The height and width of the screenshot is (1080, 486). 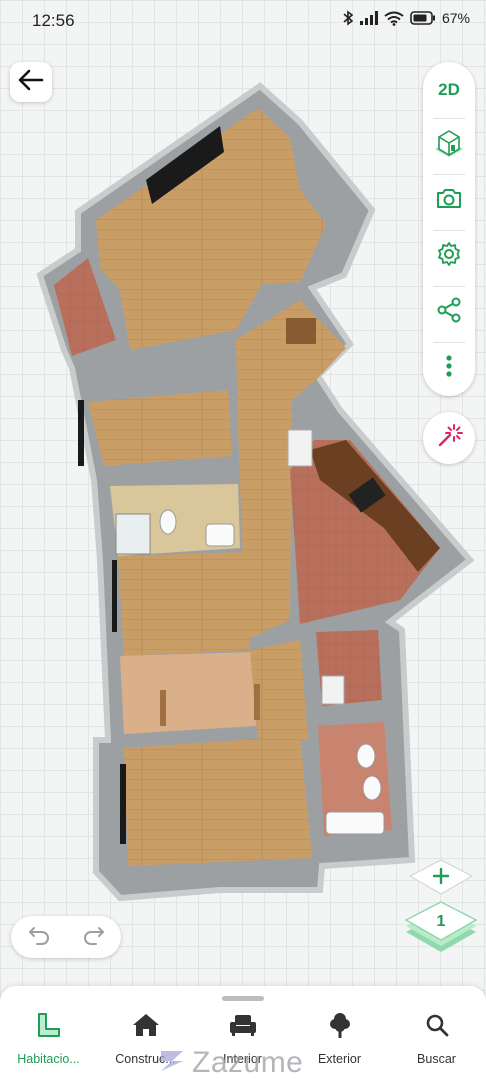 I want to click on watermark-logo-icon, so click(x=172, y=1063).